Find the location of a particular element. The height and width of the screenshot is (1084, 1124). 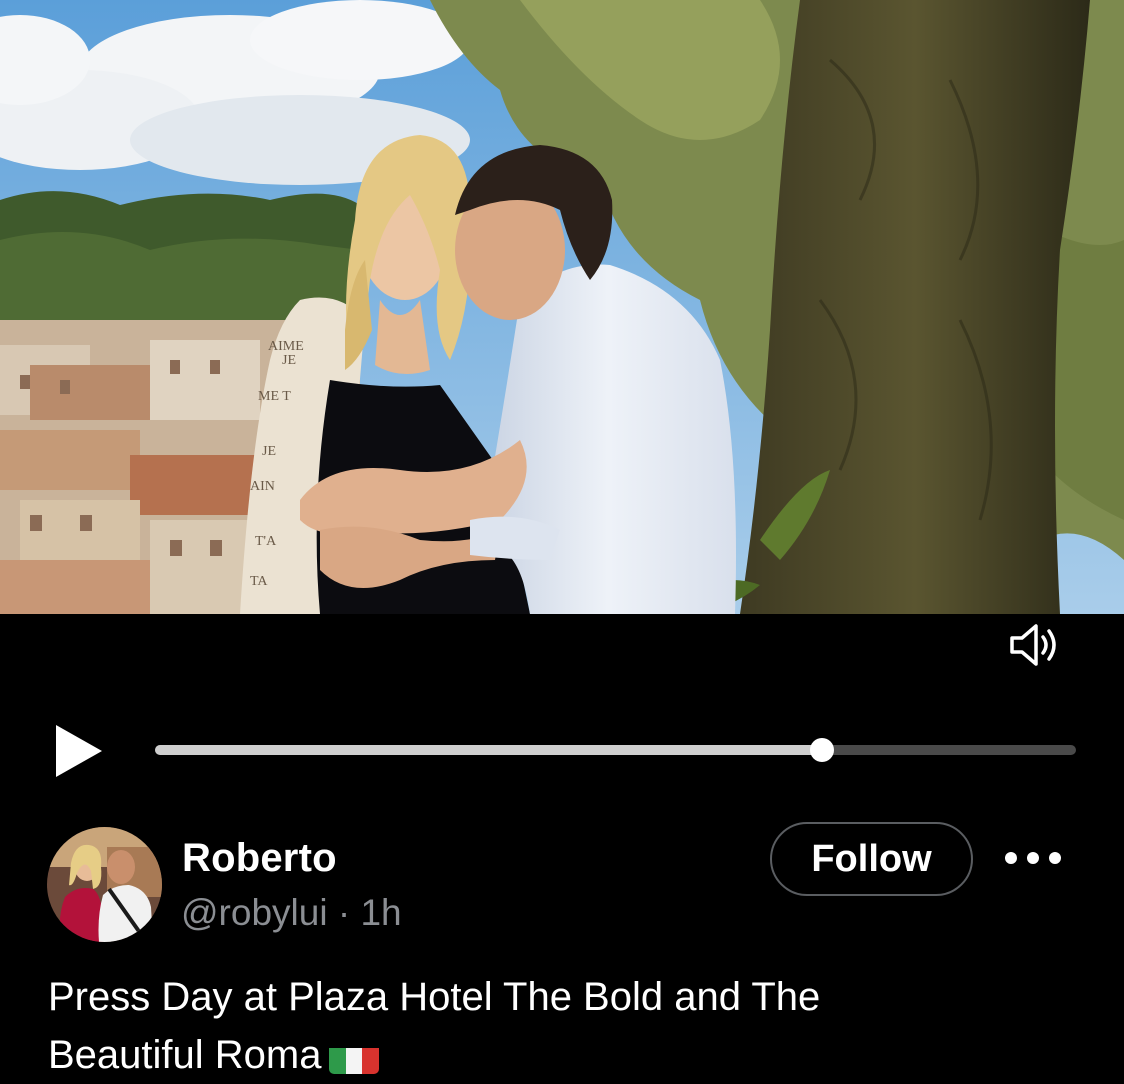

video-progress-fill is located at coordinates (488, 750).